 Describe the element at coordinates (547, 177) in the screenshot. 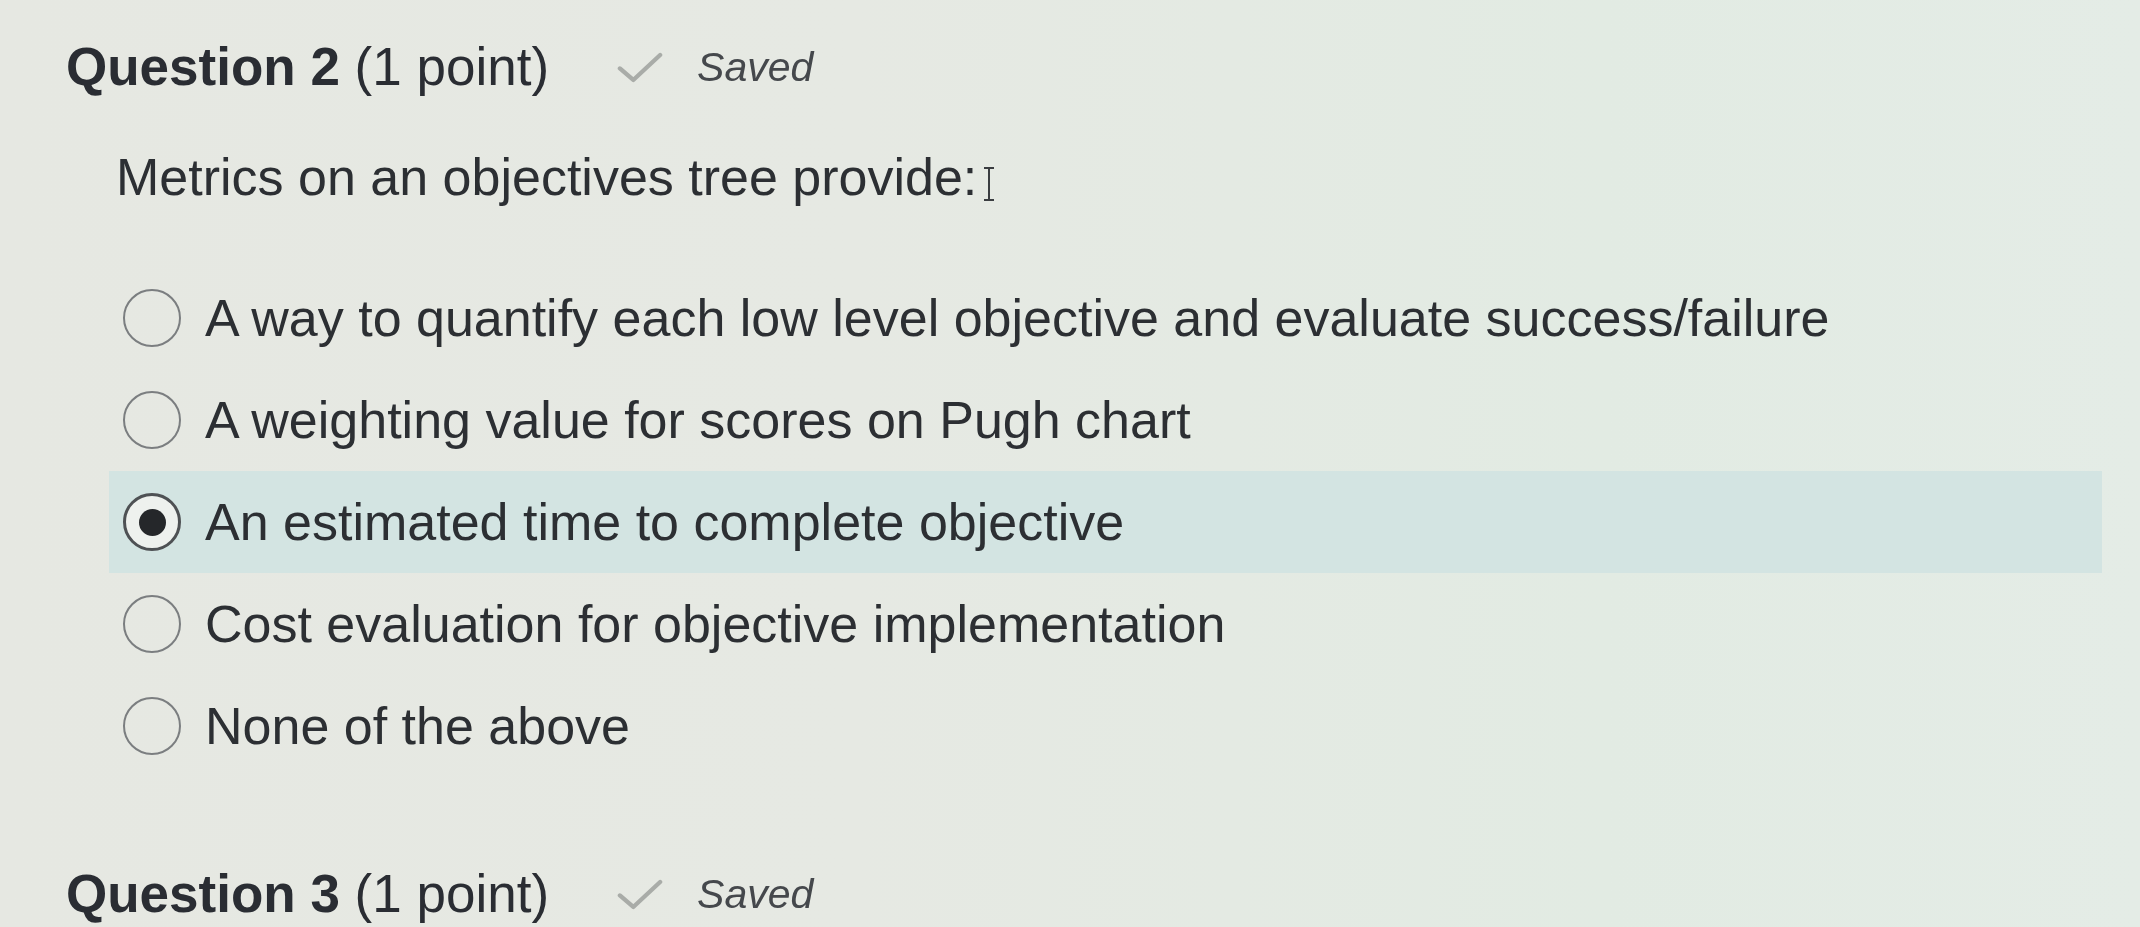

I see `question-text: Metrics on an objectives tree provide:` at that location.